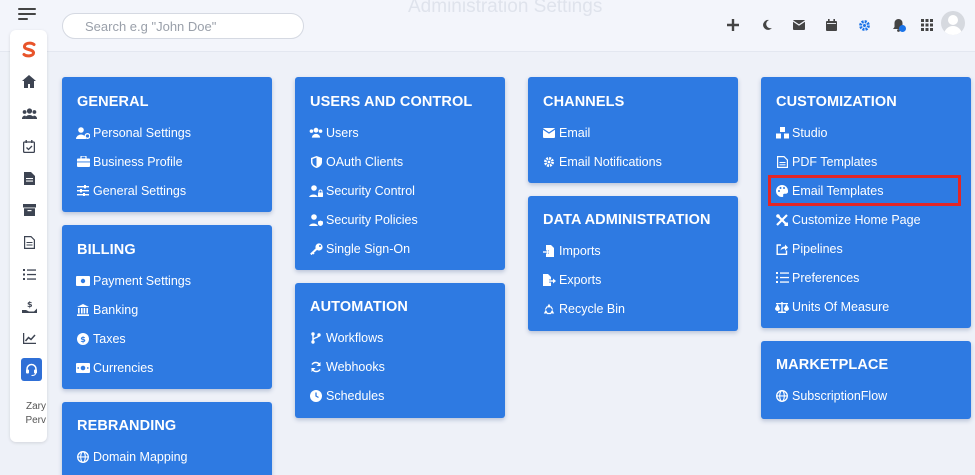  What do you see at coordinates (29, 210) in the screenshot?
I see `archive-icon` at bounding box center [29, 210].